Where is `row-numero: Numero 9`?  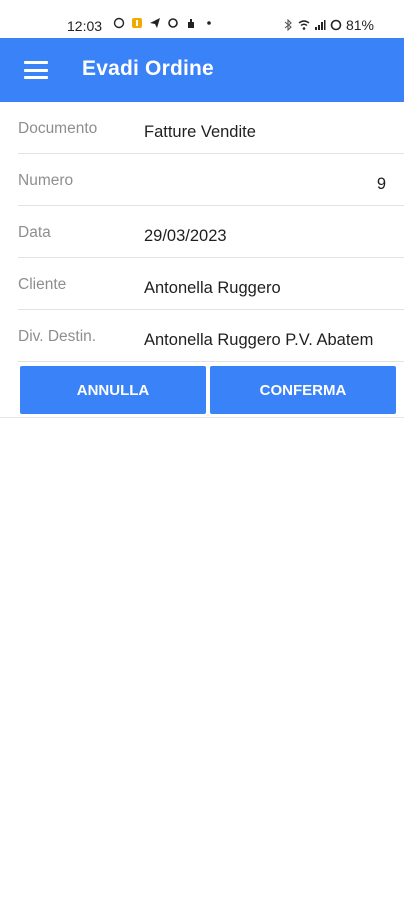 row-numero: Numero 9 is located at coordinates (211, 180).